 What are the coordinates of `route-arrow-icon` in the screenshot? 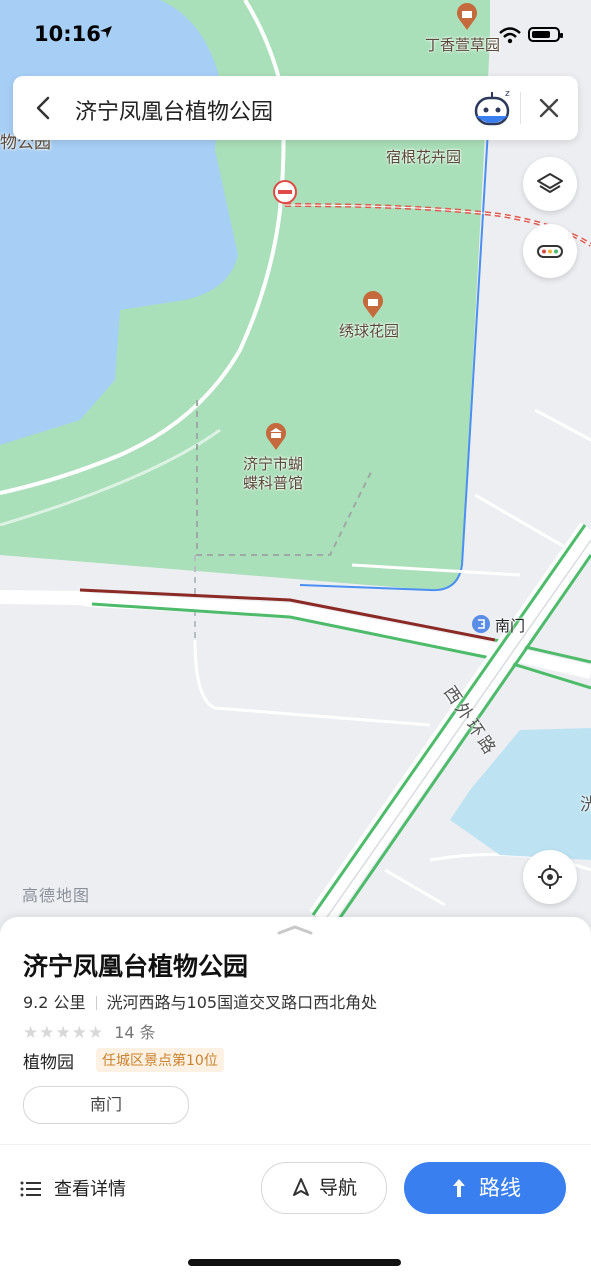 It's located at (459, 1188).